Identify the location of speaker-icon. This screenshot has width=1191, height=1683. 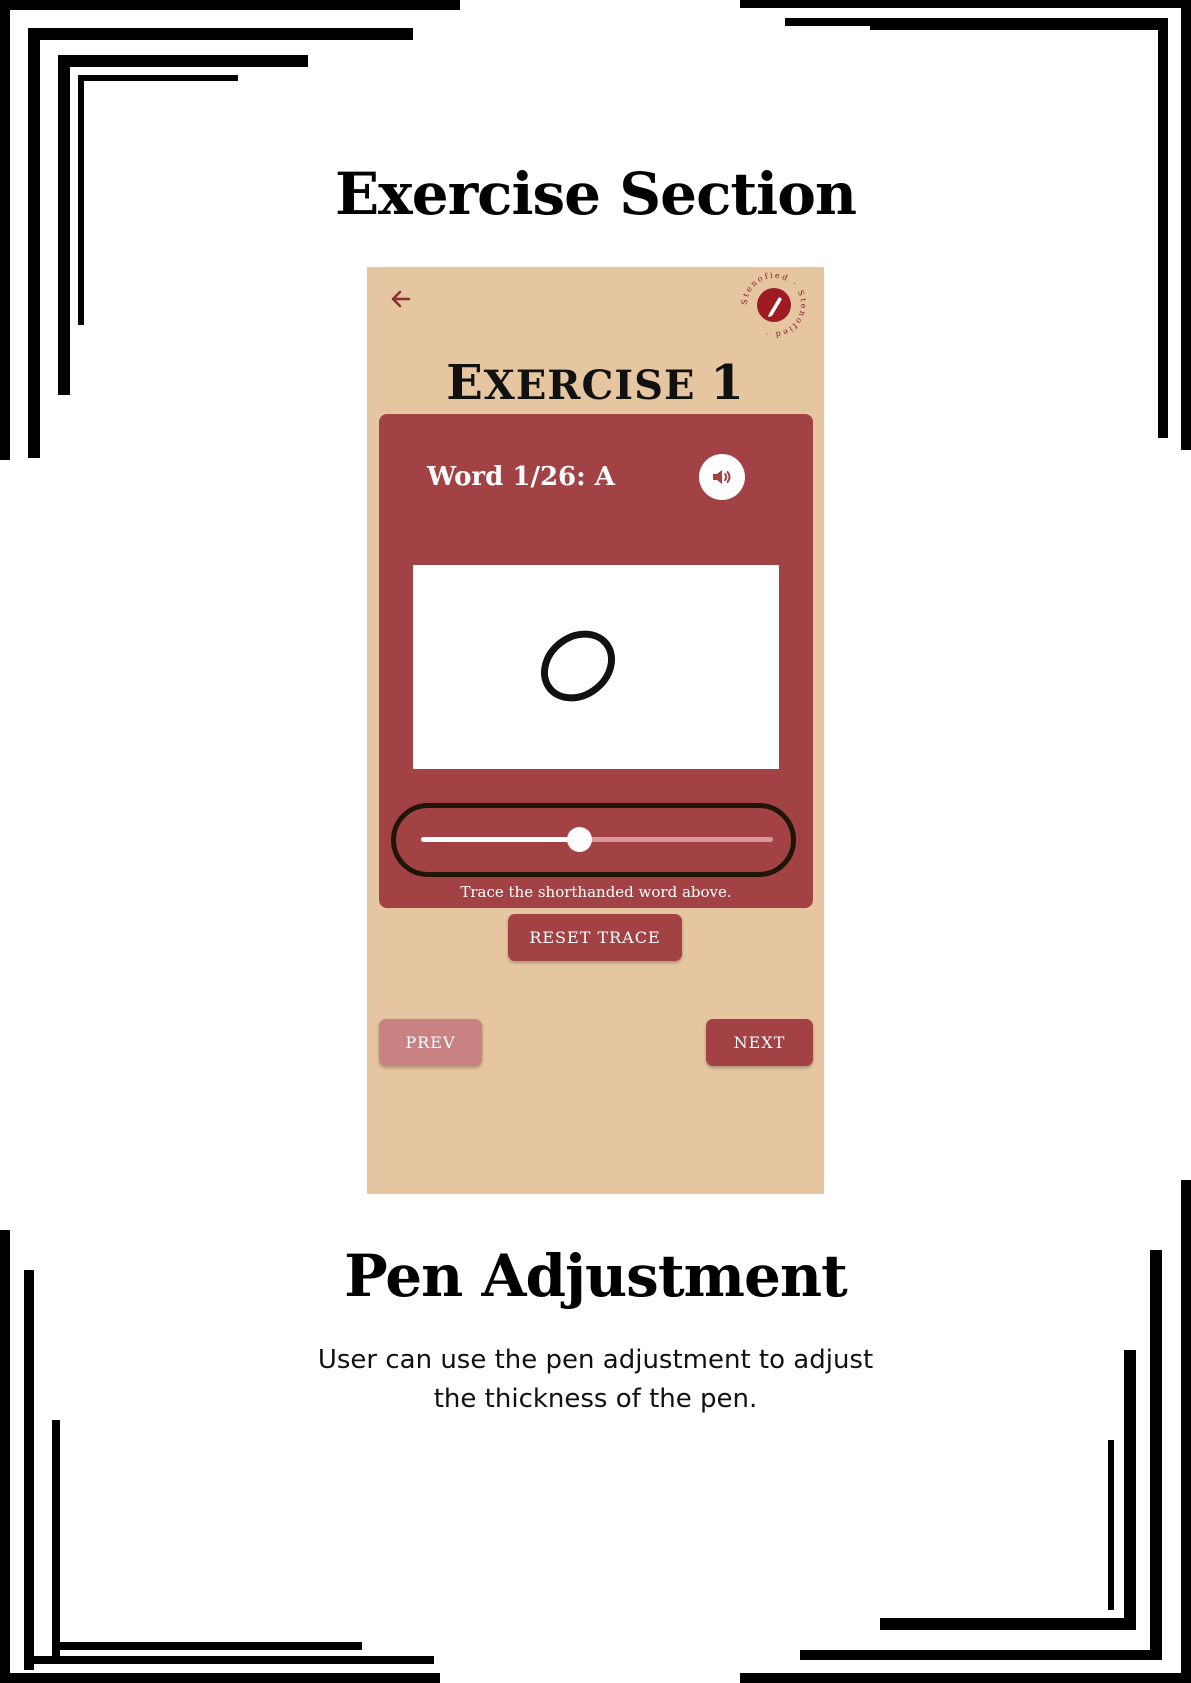
(722, 477).